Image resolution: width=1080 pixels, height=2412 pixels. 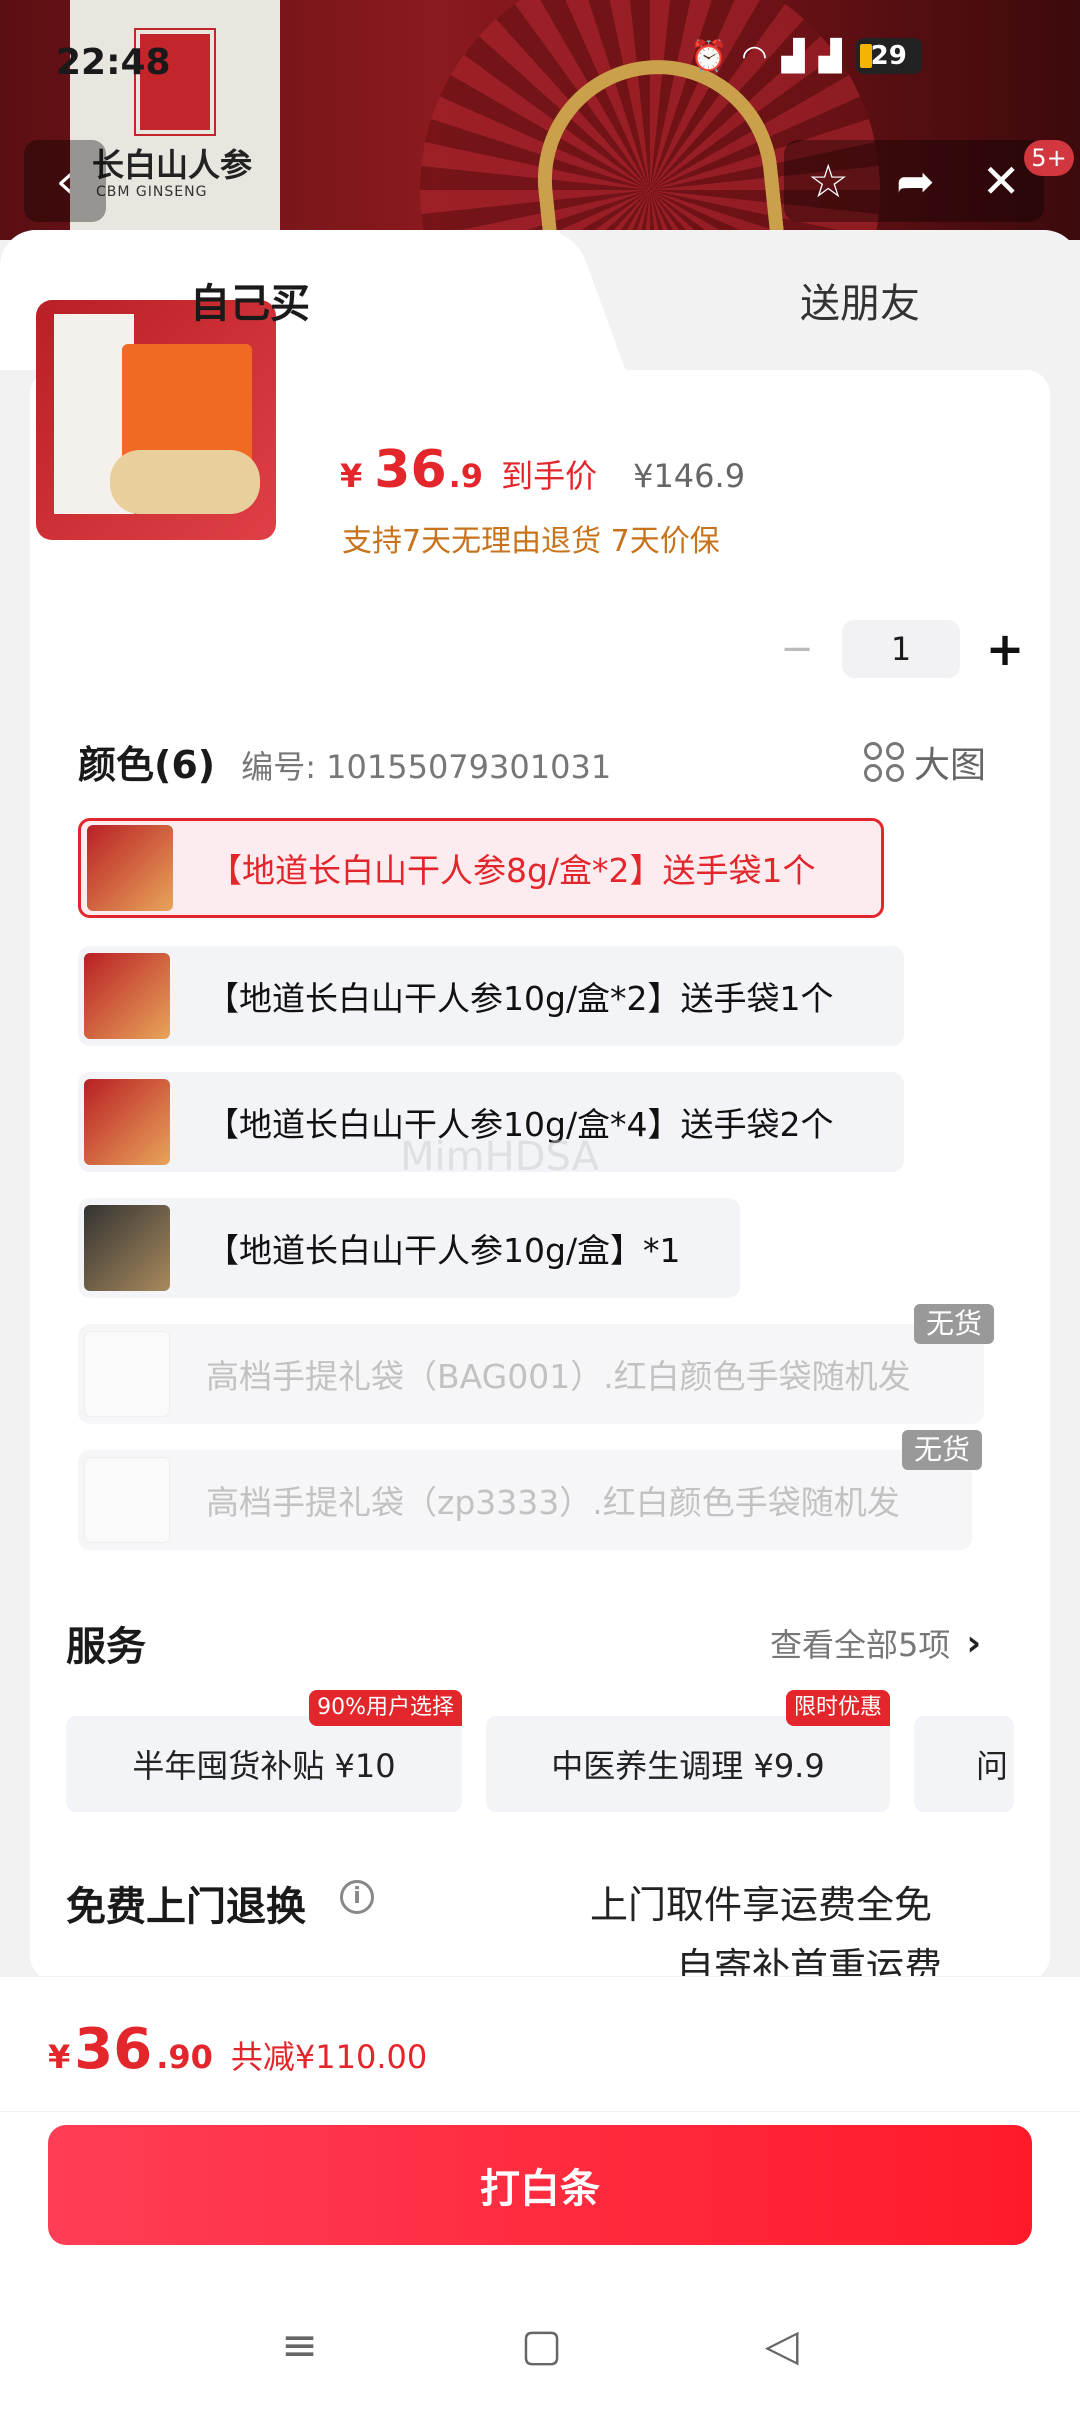 I want to click on service-tag: 限时优惠, so click(x=837, y=1708).